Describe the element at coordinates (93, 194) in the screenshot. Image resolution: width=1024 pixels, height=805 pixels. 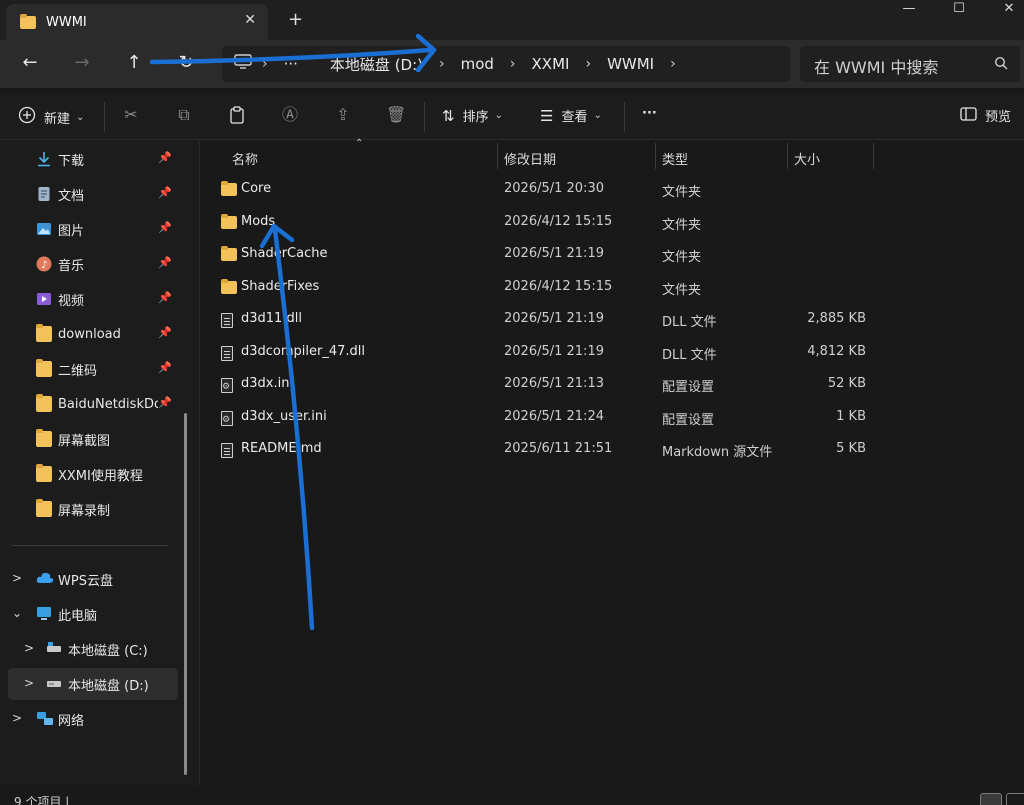
I see `sidebar-item-documents: 文档 📌` at that location.